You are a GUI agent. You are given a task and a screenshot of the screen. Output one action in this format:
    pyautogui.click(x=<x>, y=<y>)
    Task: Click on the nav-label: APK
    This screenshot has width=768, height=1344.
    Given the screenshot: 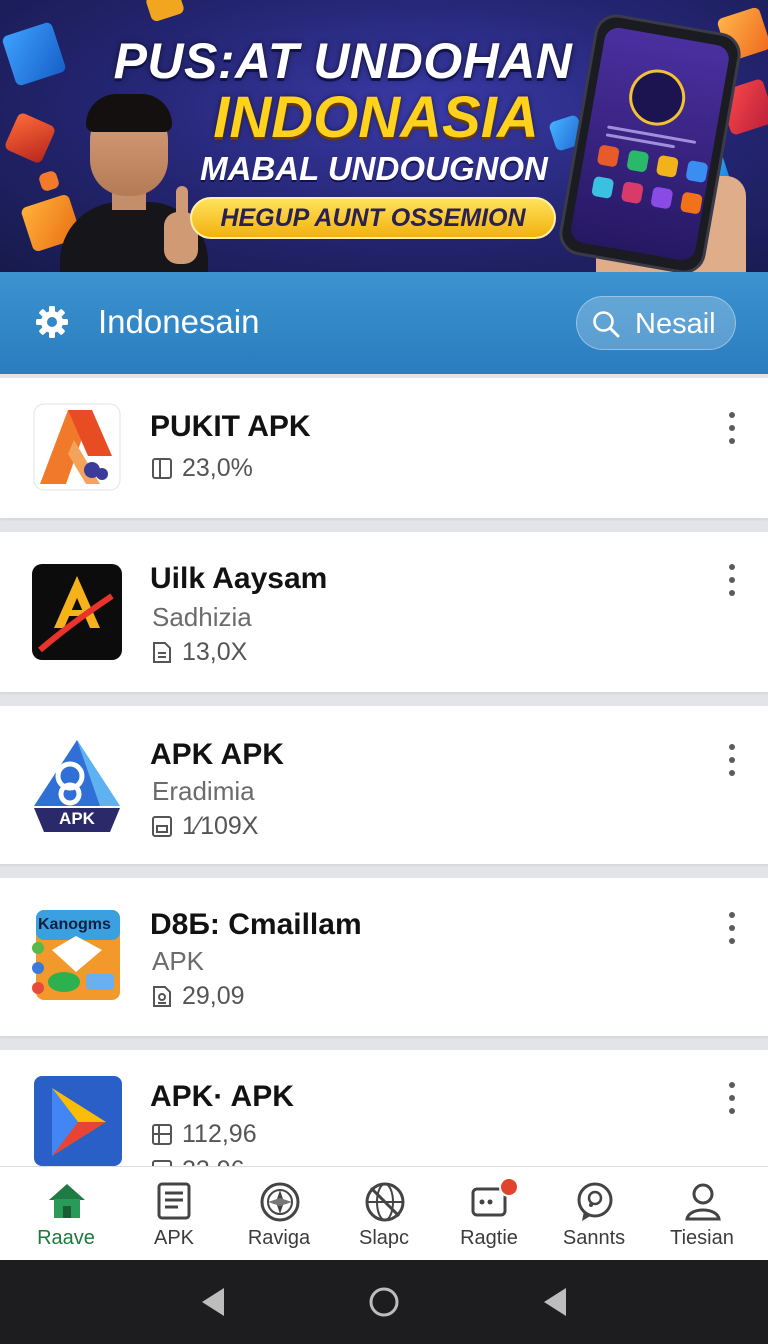 What is the action you would take?
    pyautogui.click(x=174, y=1238)
    